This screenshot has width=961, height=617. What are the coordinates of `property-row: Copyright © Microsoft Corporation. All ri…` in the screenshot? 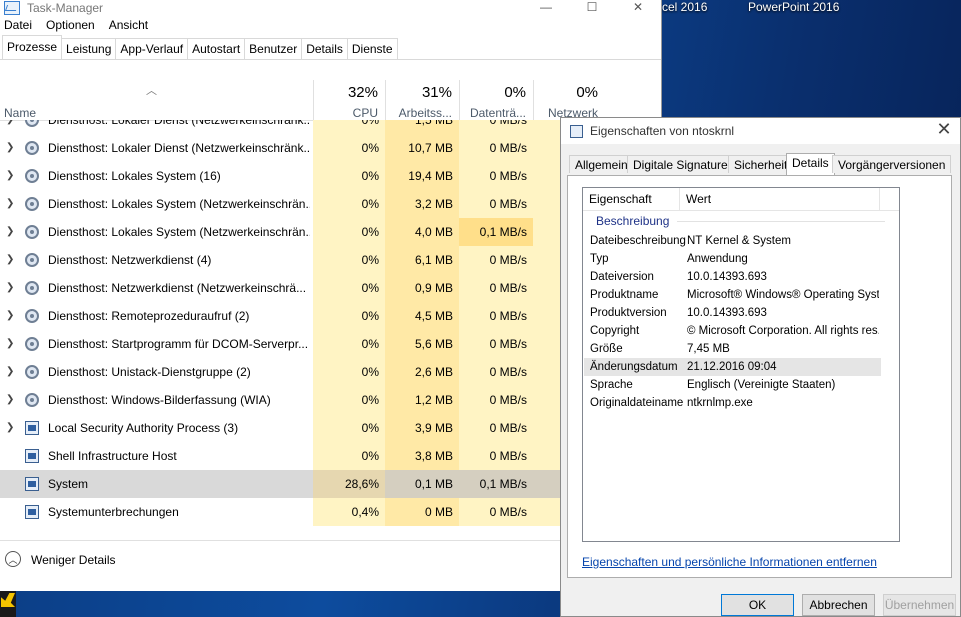 It's located at (732, 331).